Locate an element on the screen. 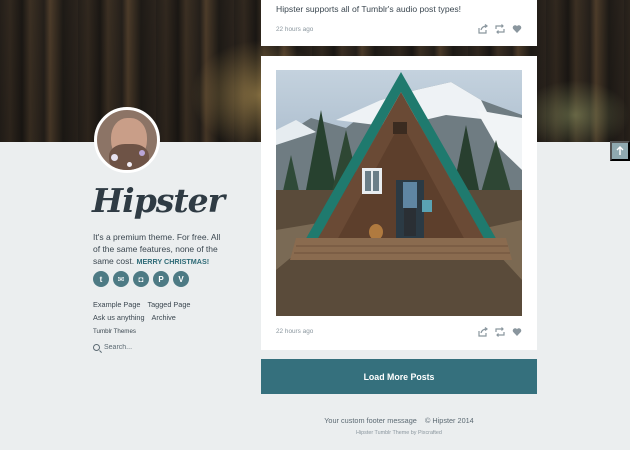  pinterest-icon: P is located at coordinates (161, 279).